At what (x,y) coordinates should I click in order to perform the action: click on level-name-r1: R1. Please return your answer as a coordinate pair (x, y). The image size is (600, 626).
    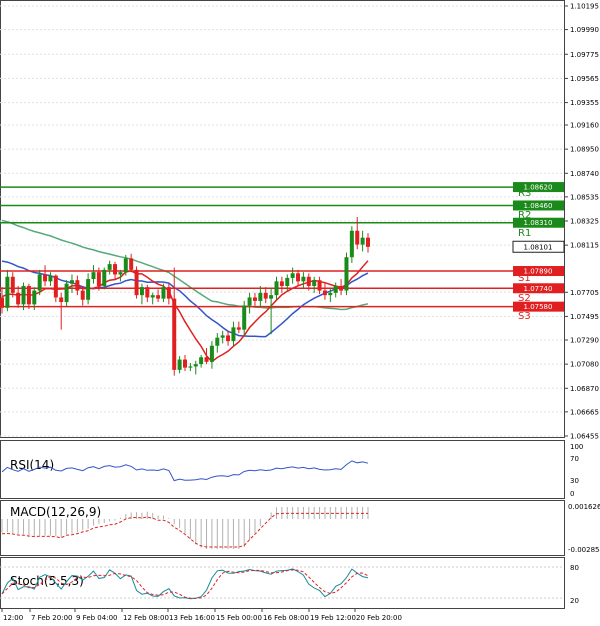
    Looking at the image, I should click on (524, 233).